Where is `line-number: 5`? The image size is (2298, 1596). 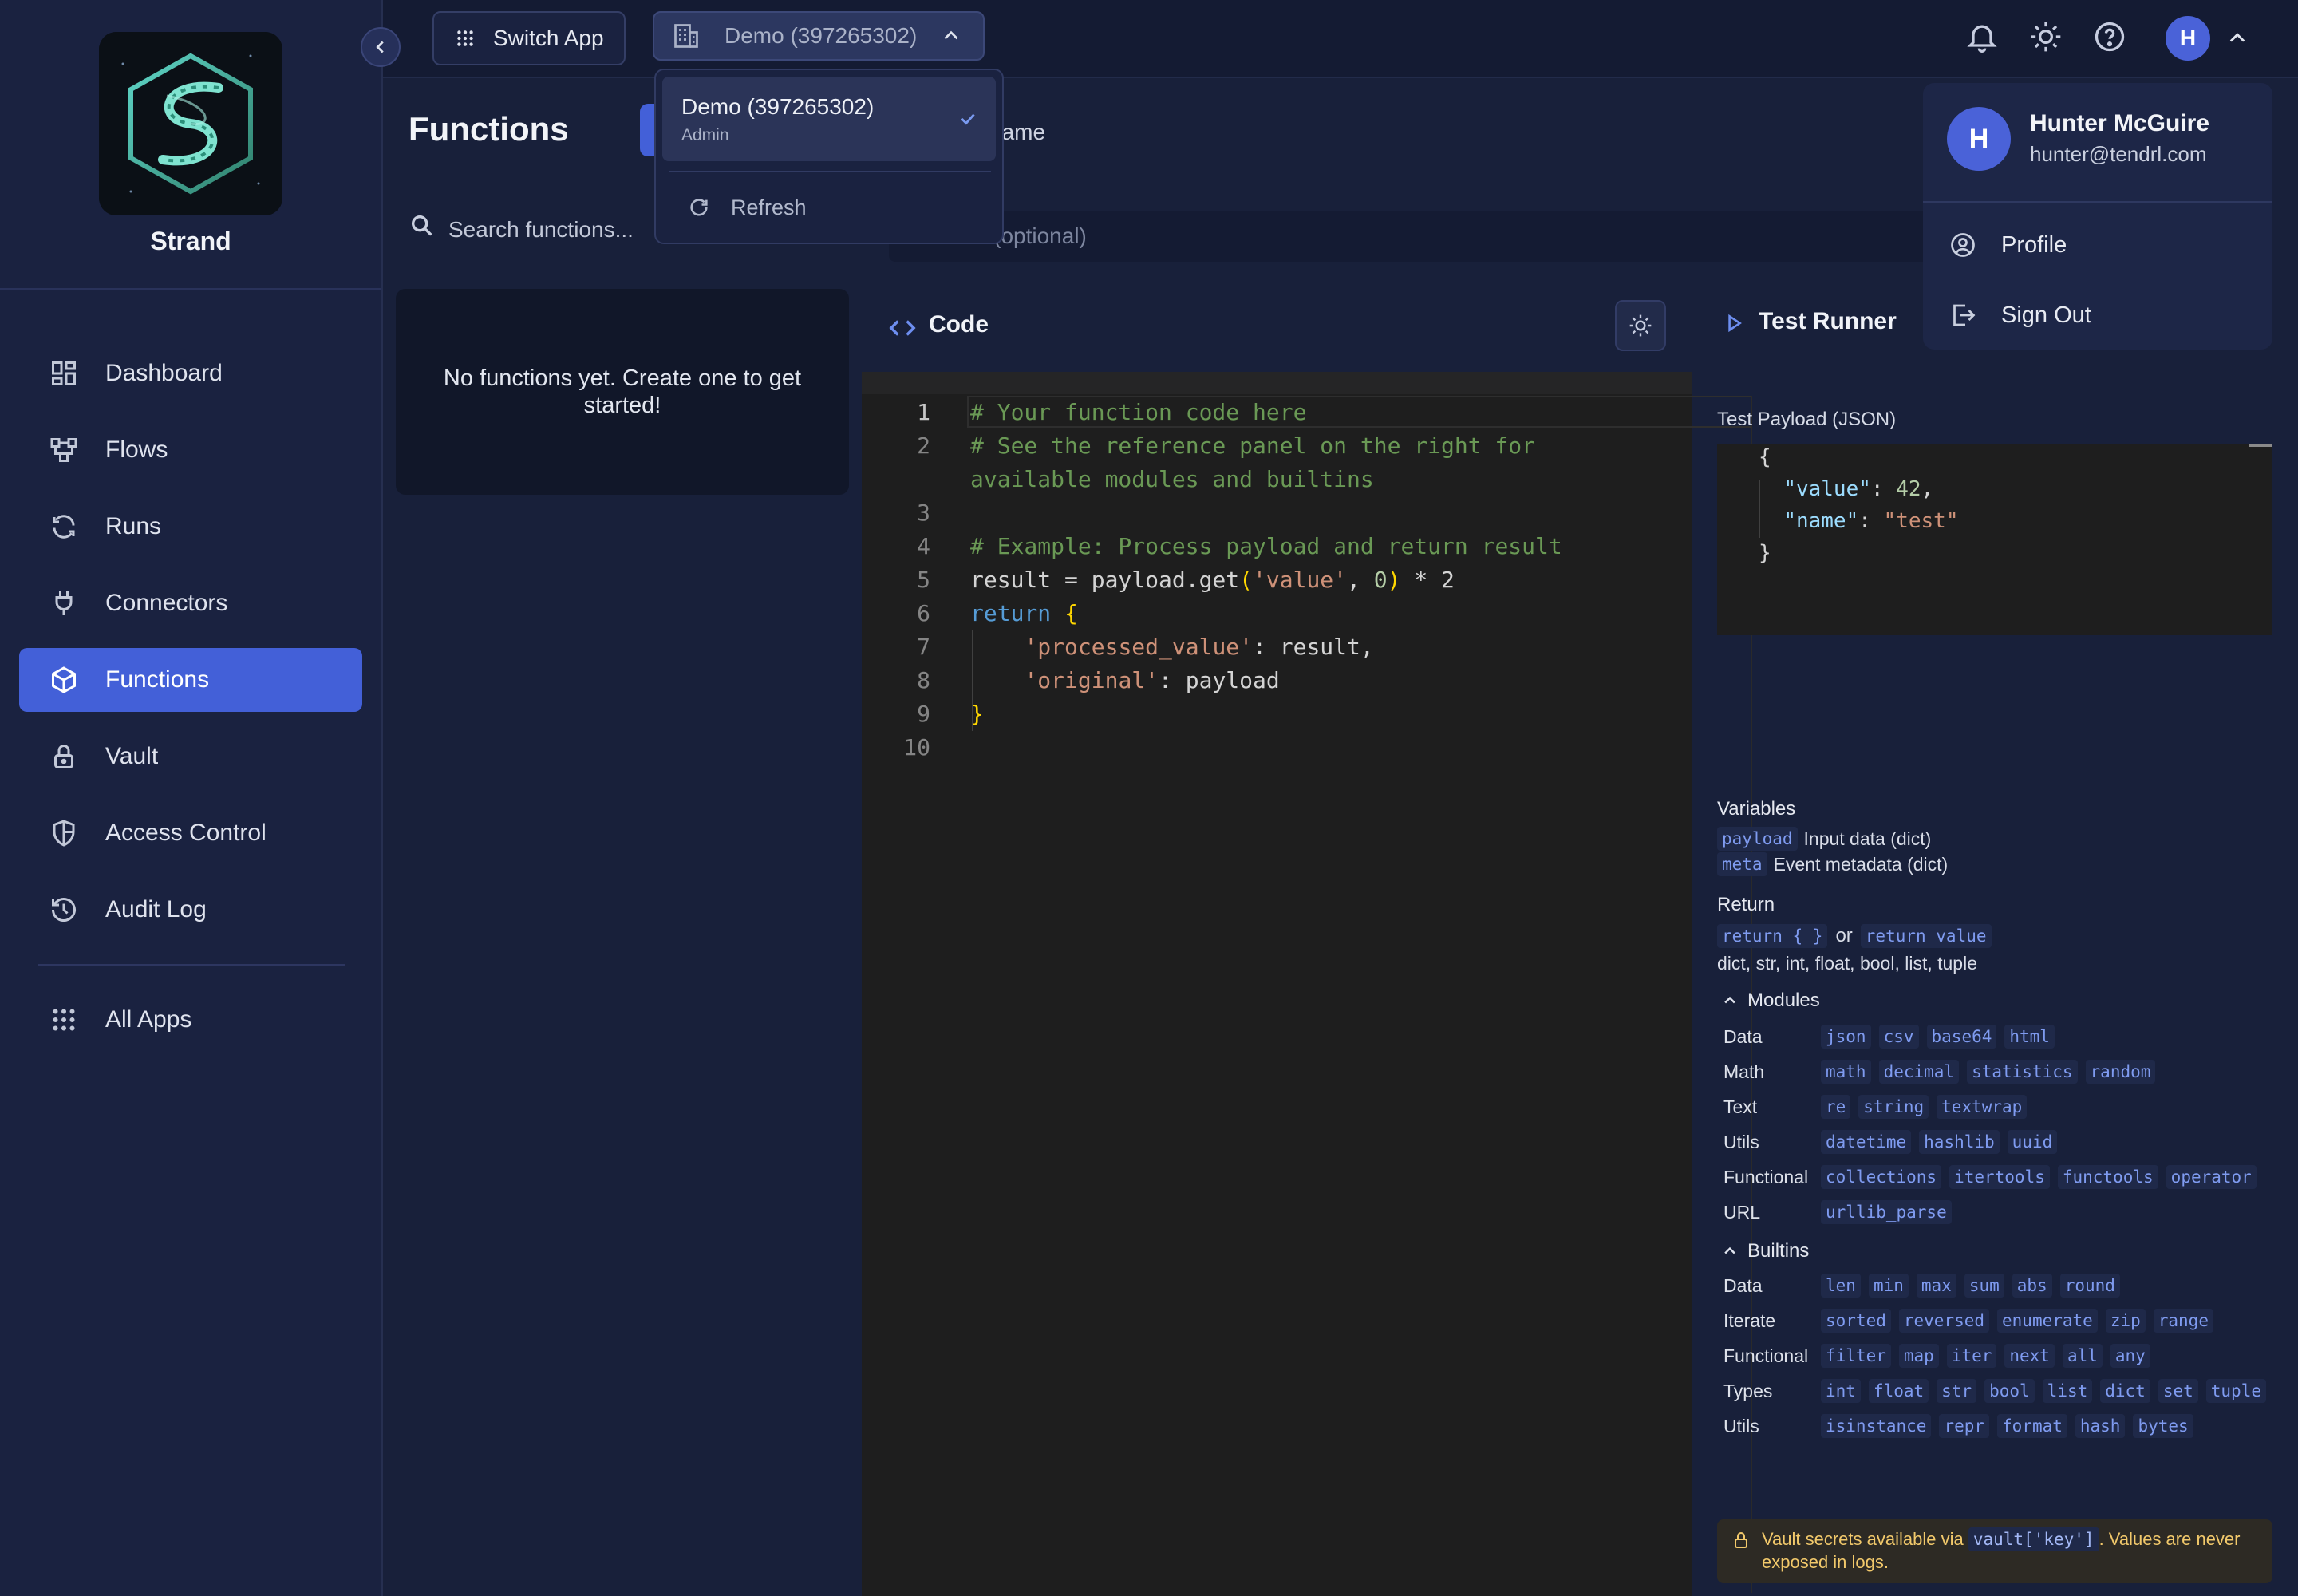
line-number: 5 is located at coordinates (924, 580).